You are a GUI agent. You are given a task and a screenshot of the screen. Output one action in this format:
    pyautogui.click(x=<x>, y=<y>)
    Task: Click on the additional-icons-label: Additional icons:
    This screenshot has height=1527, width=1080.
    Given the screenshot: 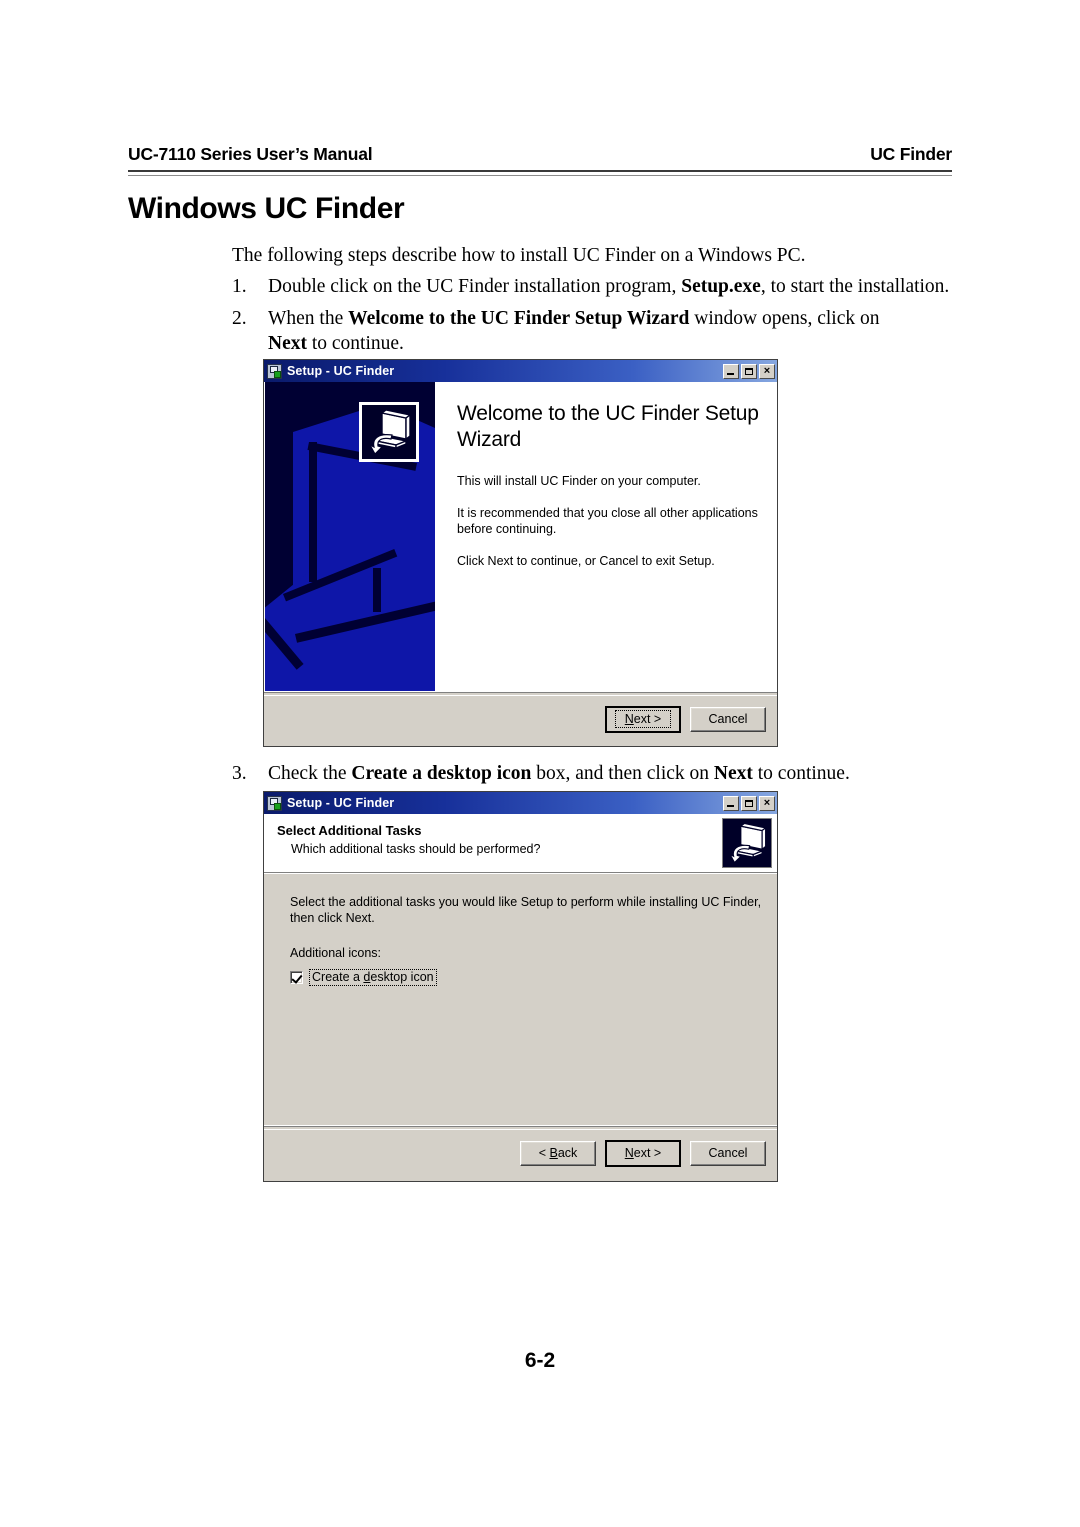 What is the action you would take?
    pyautogui.click(x=336, y=953)
    